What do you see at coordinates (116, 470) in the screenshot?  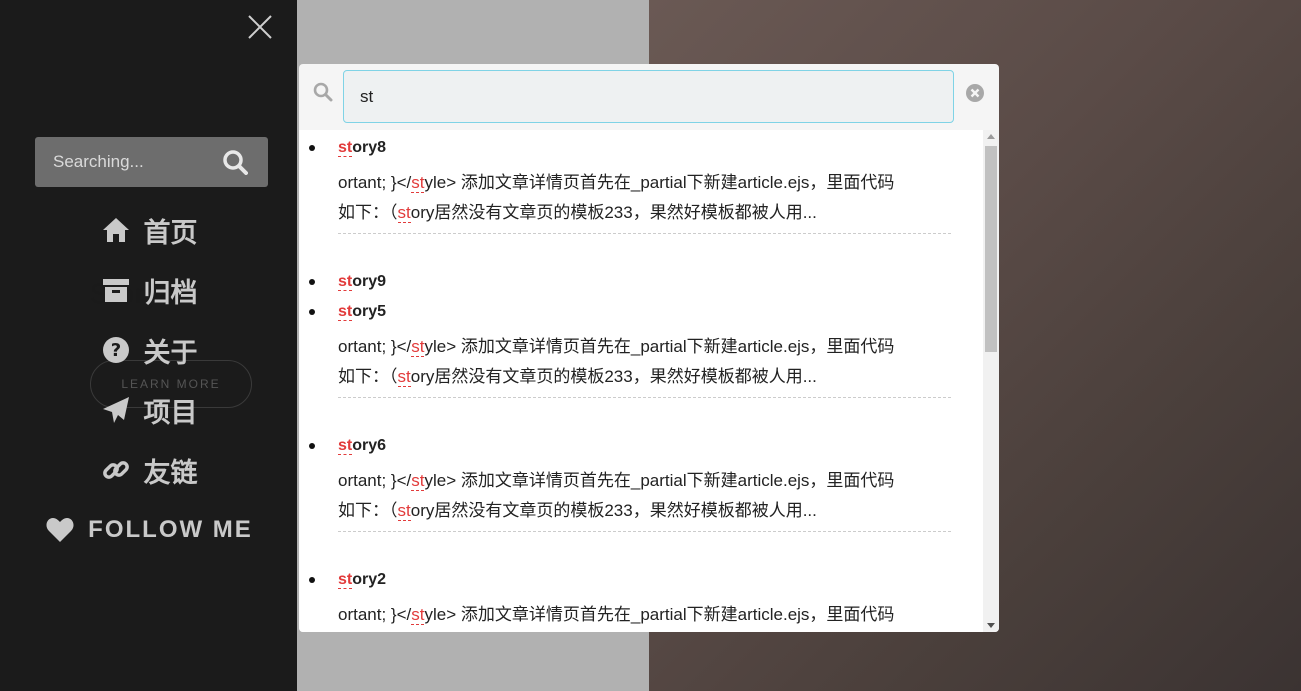 I see `link-icon` at bounding box center [116, 470].